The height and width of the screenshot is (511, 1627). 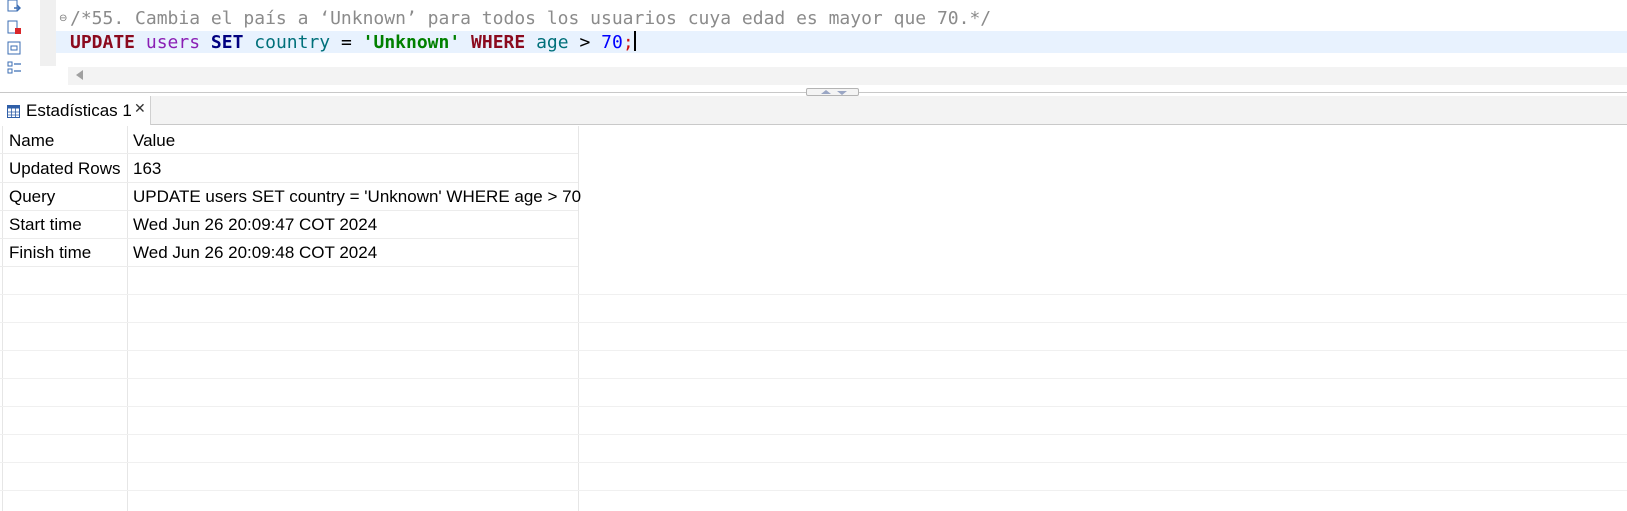 What do you see at coordinates (289, 169) in the screenshot?
I see `table-row: Updated Rows 163` at bounding box center [289, 169].